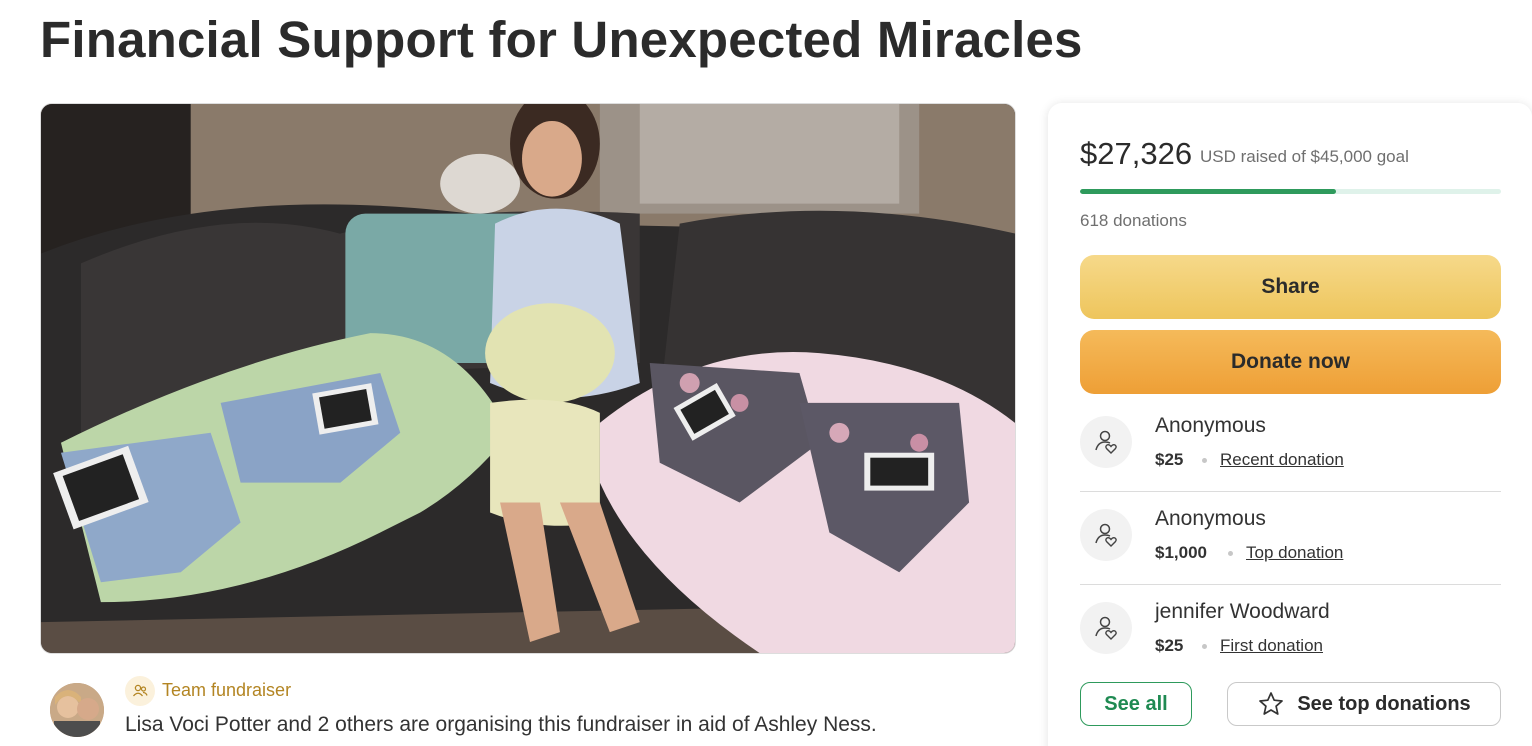  What do you see at coordinates (1384, 703) in the screenshot?
I see `see-top-donations-label: See top donations` at bounding box center [1384, 703].